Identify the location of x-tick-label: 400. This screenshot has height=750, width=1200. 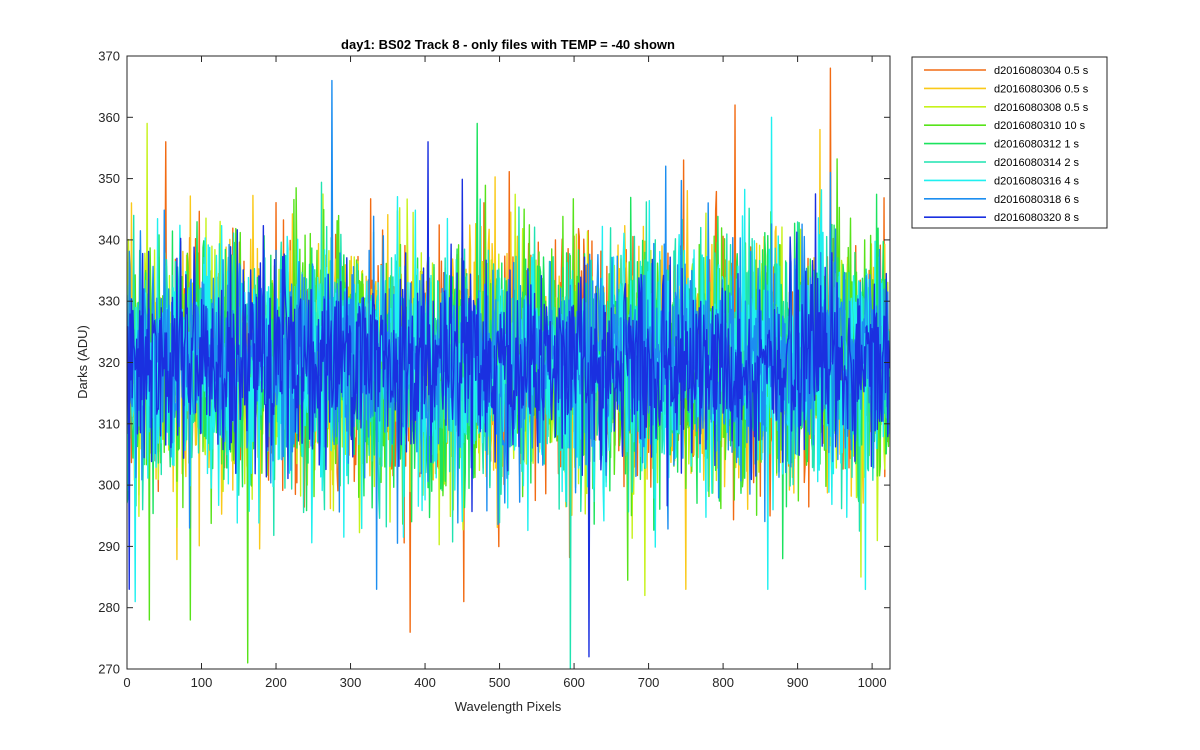
(425, 682).